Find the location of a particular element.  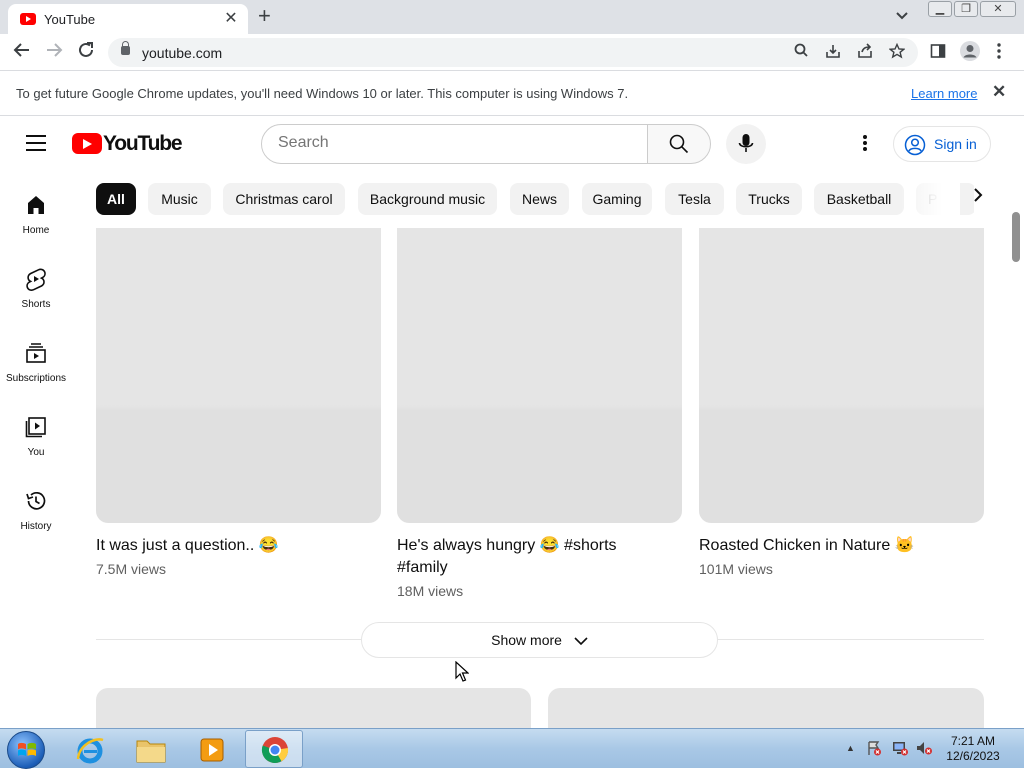

share-icon is located at coordinates (865, 53).